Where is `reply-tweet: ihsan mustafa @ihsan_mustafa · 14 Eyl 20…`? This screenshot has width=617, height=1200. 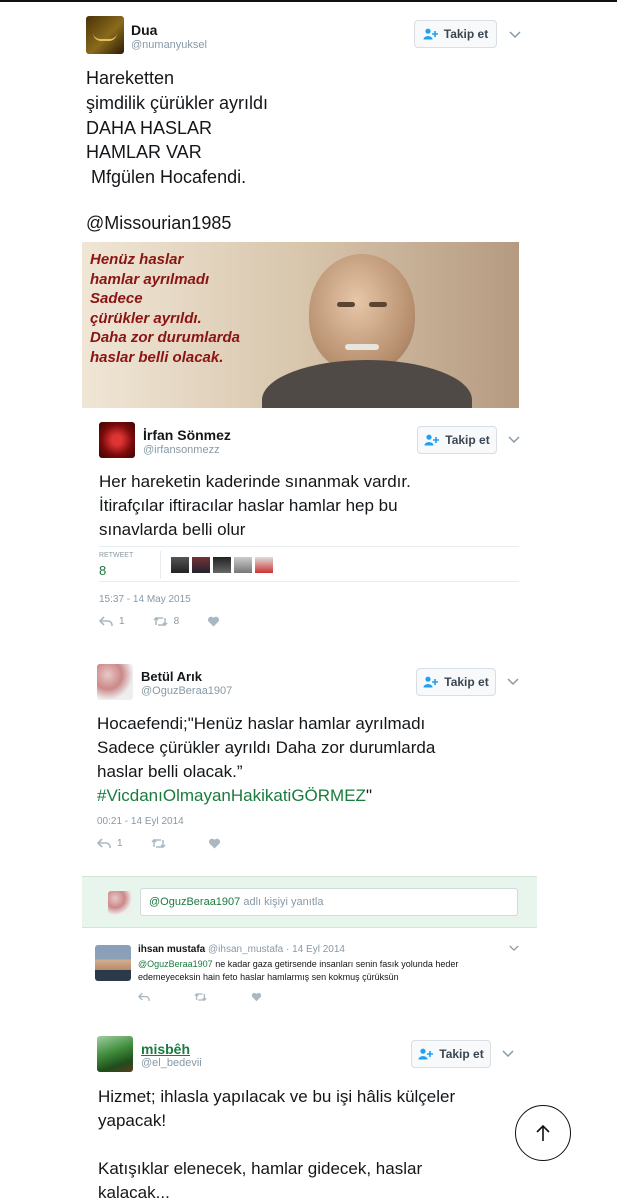 reply-tweet: ihsan mustafa @ihsan_mustafa · 14 Eyl 20… is located at coordinates (309, 975).